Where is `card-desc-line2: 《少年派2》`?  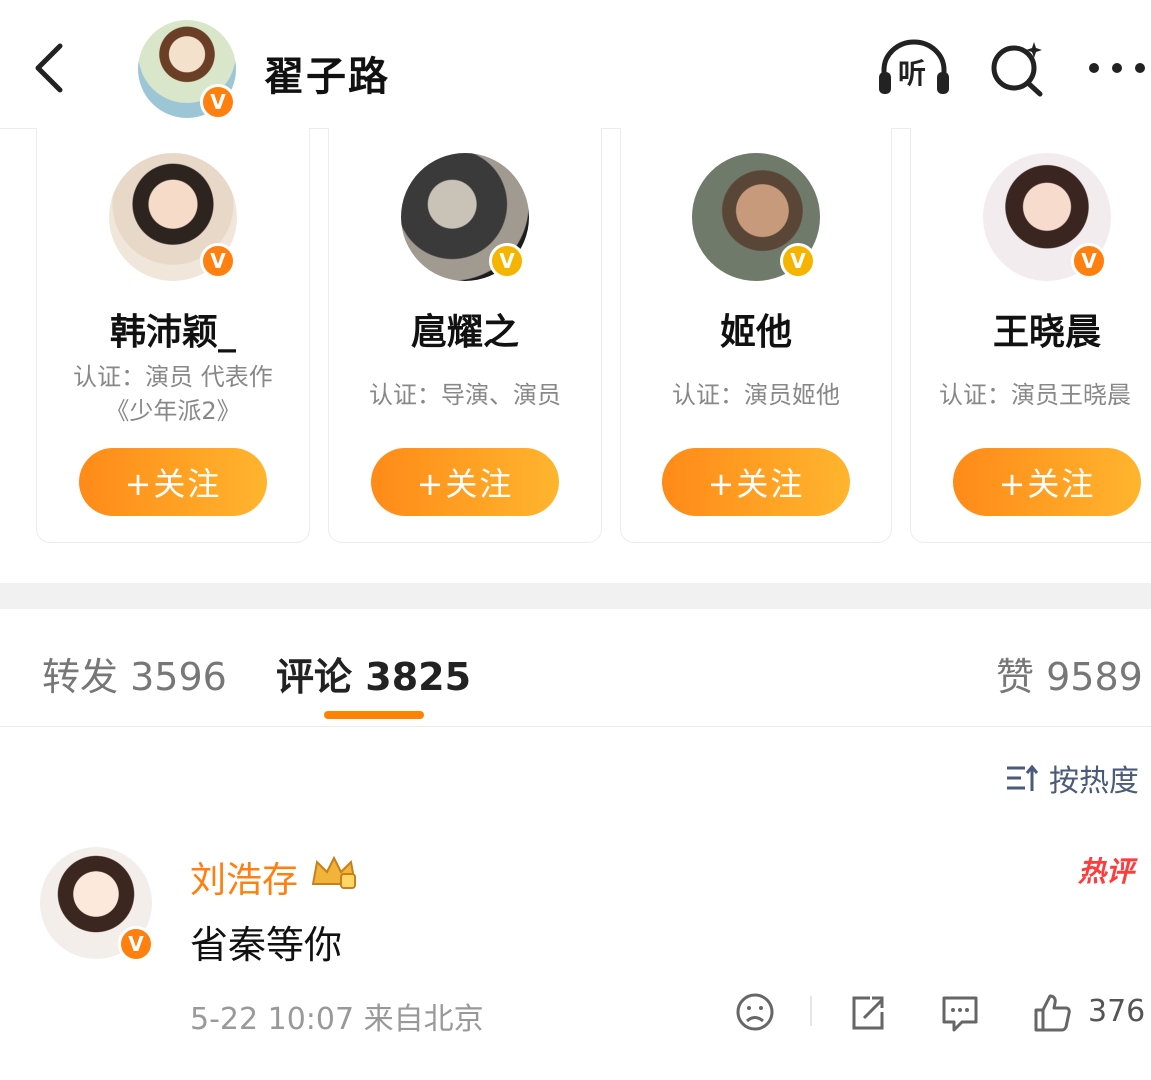 card-desc-line2: 《少年派2》 is located at coordinates (173, 411).